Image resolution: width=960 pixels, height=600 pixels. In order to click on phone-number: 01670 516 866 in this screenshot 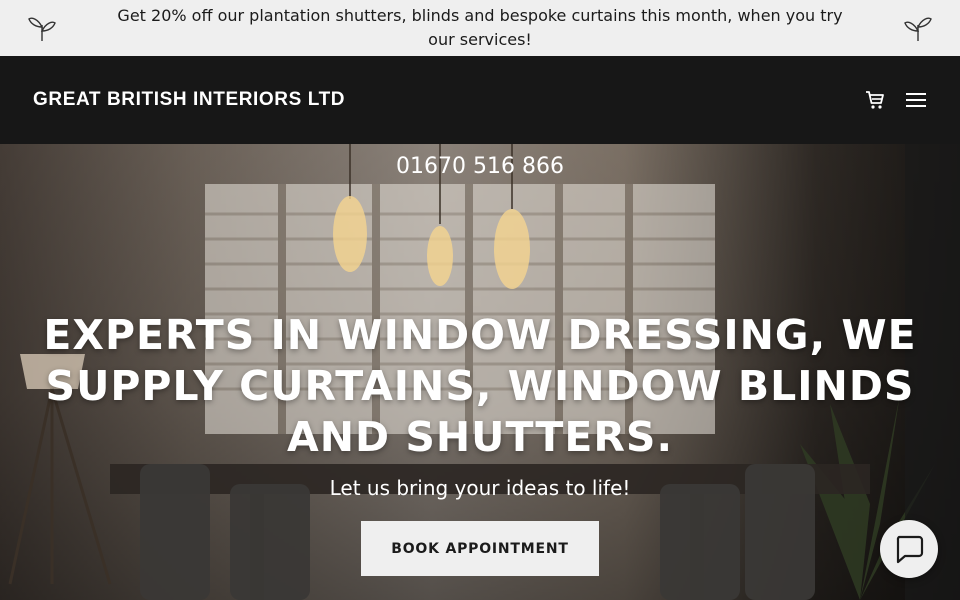, I will do `click(480, 166)`.